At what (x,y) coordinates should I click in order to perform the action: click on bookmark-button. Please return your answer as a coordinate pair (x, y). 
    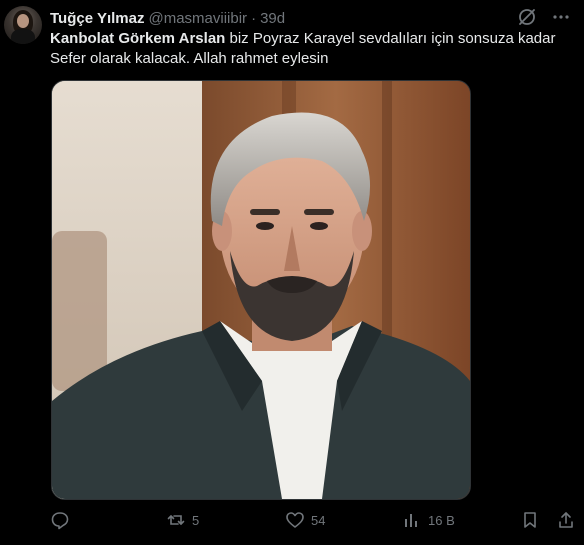
    Looking at the image, I should click on (530, 520).